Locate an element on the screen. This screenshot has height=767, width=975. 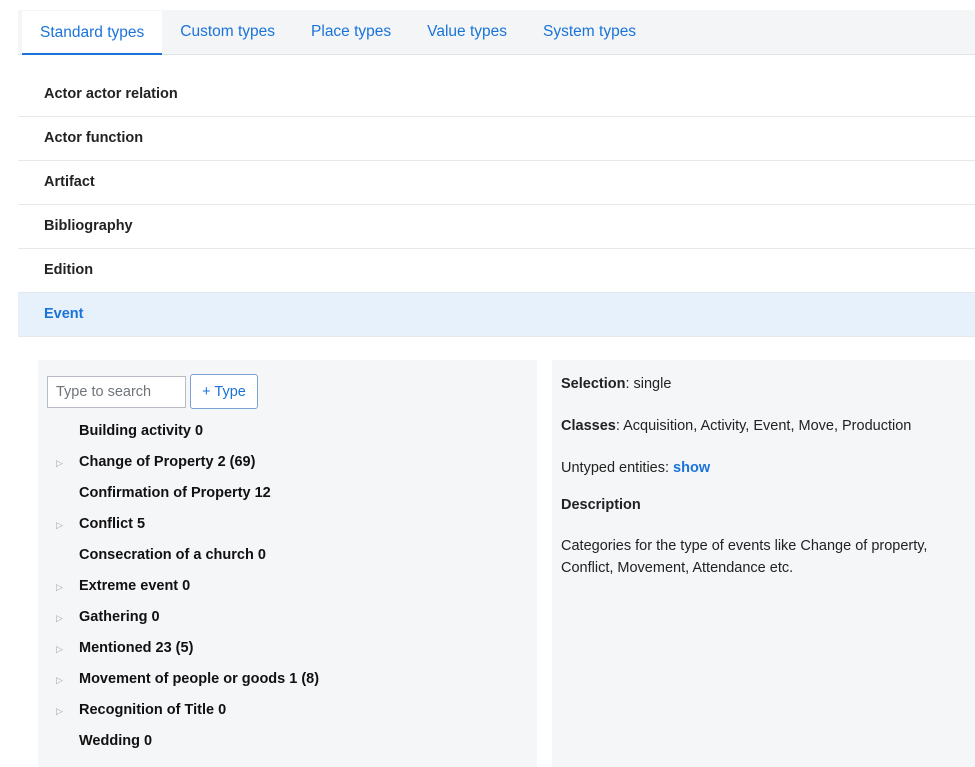
tree-node: ▷ Movement of people or goods 1 (8) is located at coordinates (287, 679).